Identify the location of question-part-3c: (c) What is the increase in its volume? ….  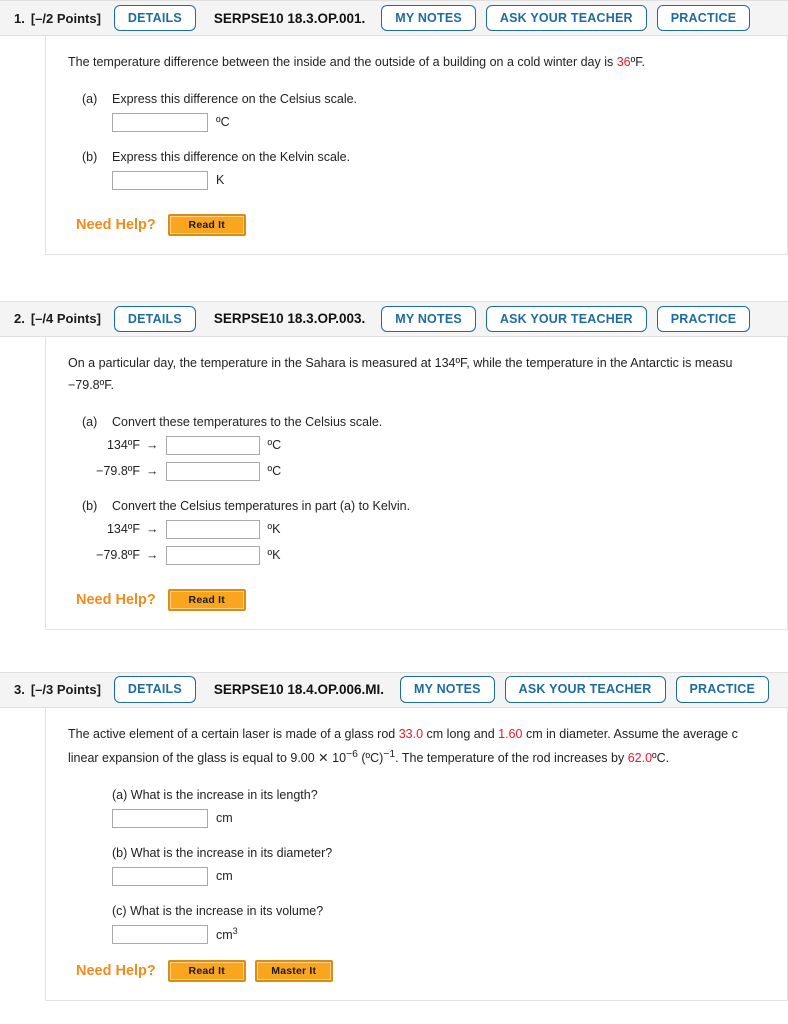
(416, 924).